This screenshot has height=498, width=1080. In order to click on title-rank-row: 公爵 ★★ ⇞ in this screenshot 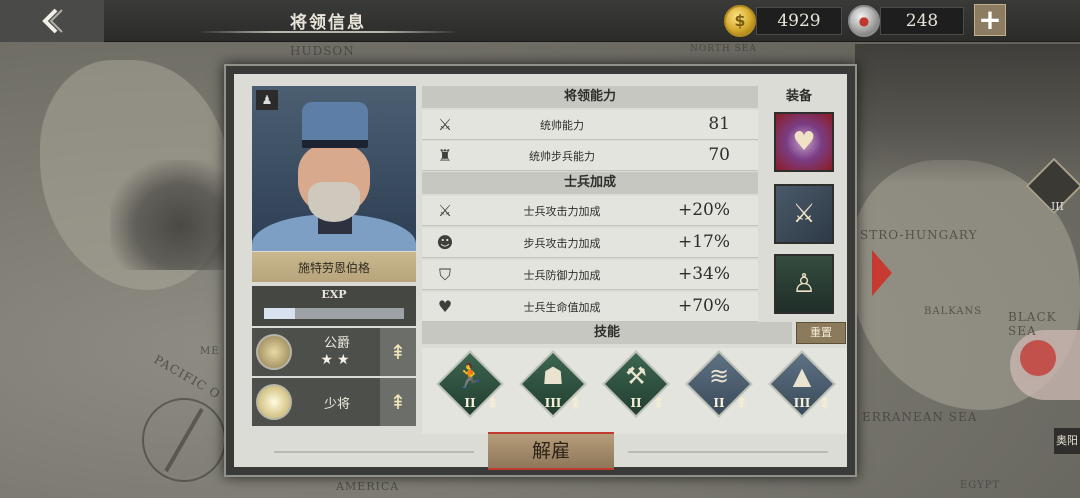, I will do `click(334, 352)`.